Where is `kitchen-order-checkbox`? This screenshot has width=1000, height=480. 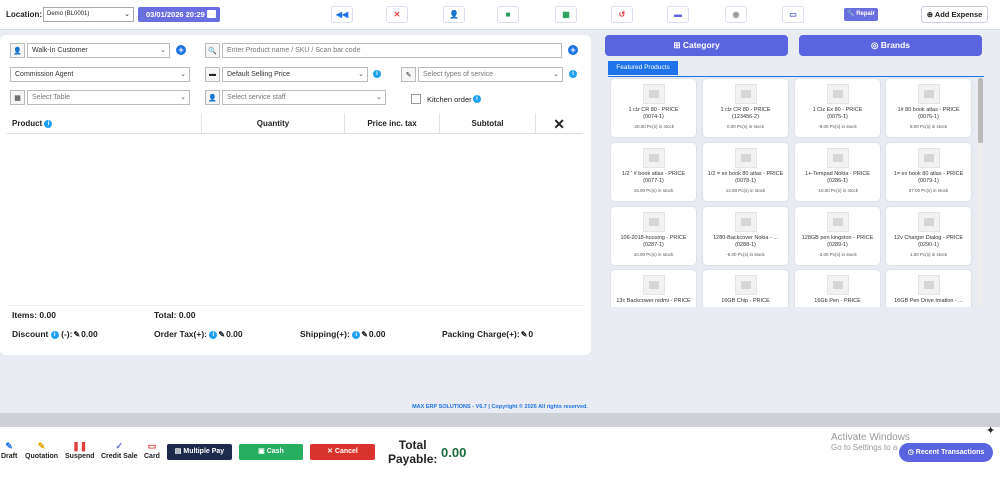
kitchen-order-checkbox is located at coordinates (416, 99).